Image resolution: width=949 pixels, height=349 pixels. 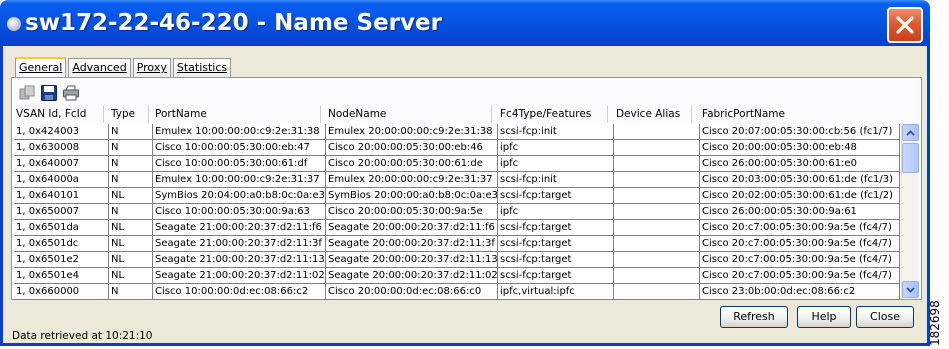 What do you see at coordinates (412, 260) in the screenshot?
I see `table-cell: Seagate 20:00:00:20:37:d2:11:13` at bounding box center [412, 260].